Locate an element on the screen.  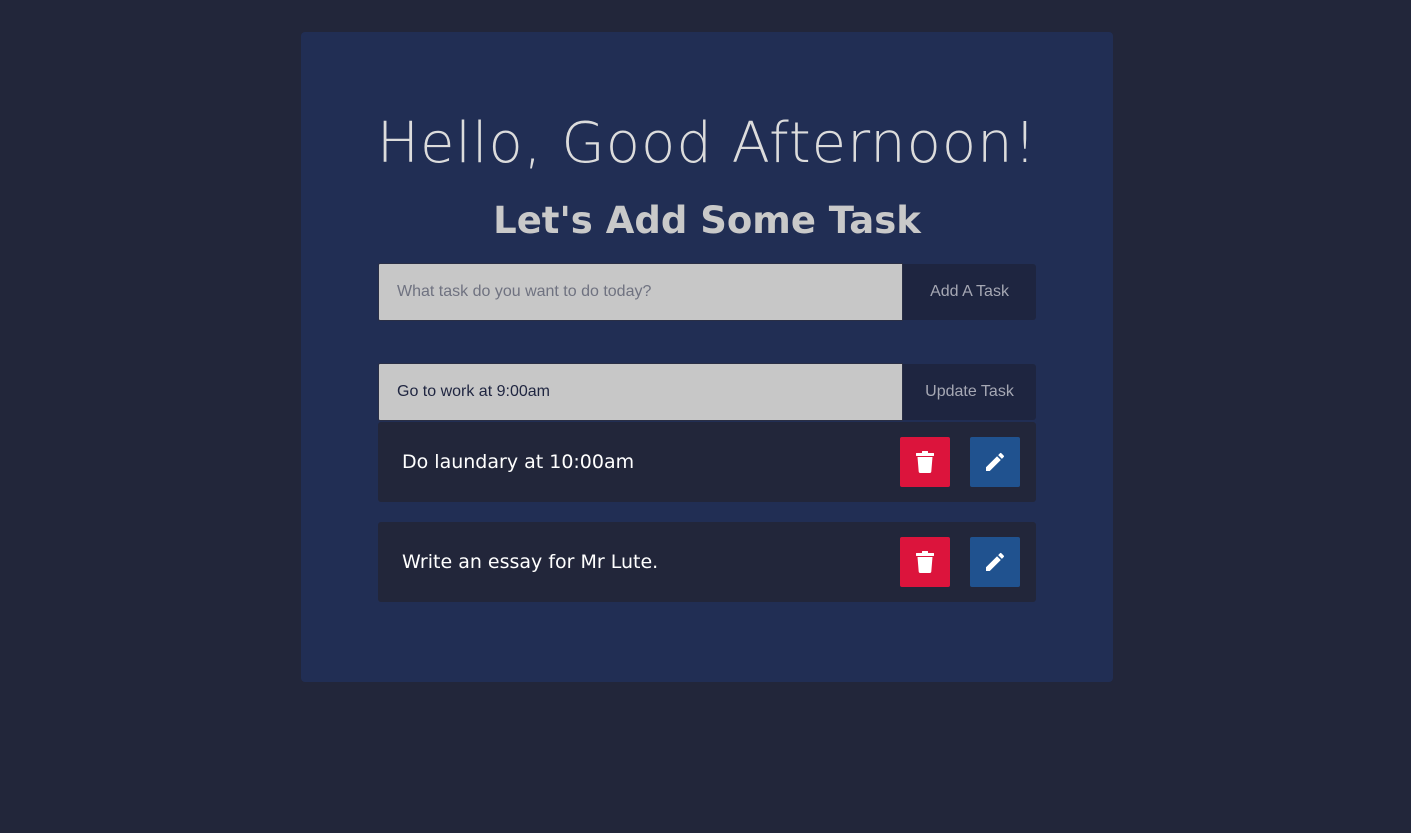
task-text: Write an essay for Mr Lute. is located at coordinates (530, 562).